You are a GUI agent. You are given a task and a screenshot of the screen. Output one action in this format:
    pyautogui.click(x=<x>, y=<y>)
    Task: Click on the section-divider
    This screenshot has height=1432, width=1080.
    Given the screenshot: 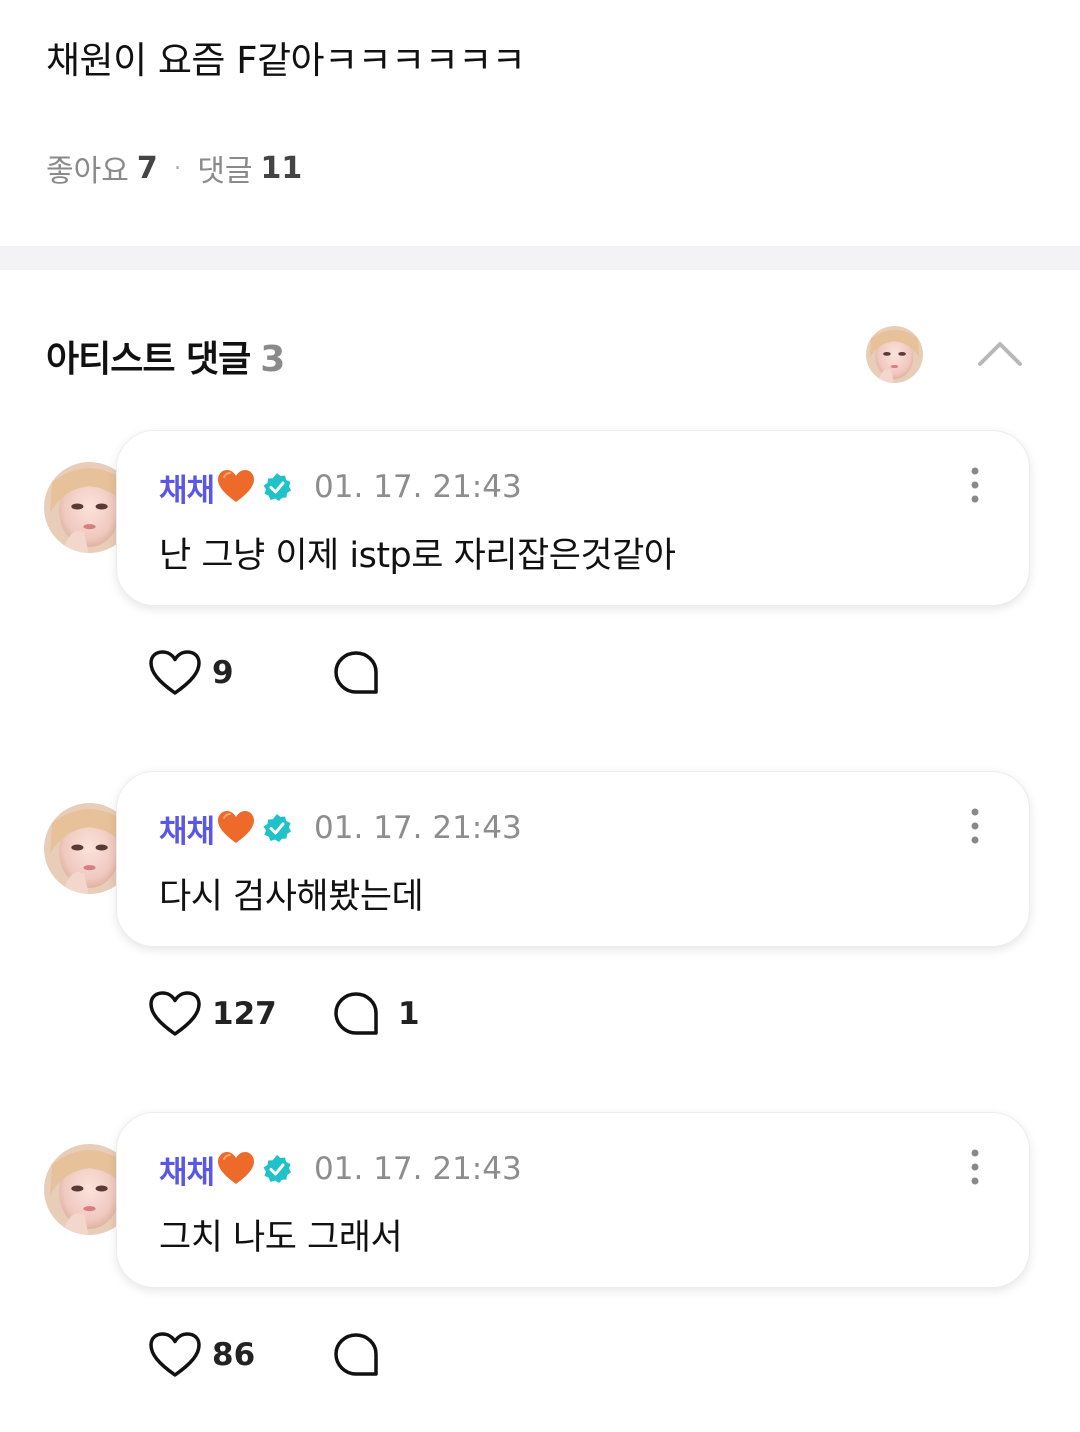 What is the action you would take?
    pyautogui.click(x=540, y=258)
    